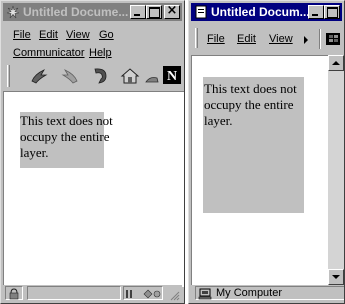  What do you see at coordinates (22, 35) in the screenshot?
I see `left-menu-file: File` at bounding box center [22, 35].